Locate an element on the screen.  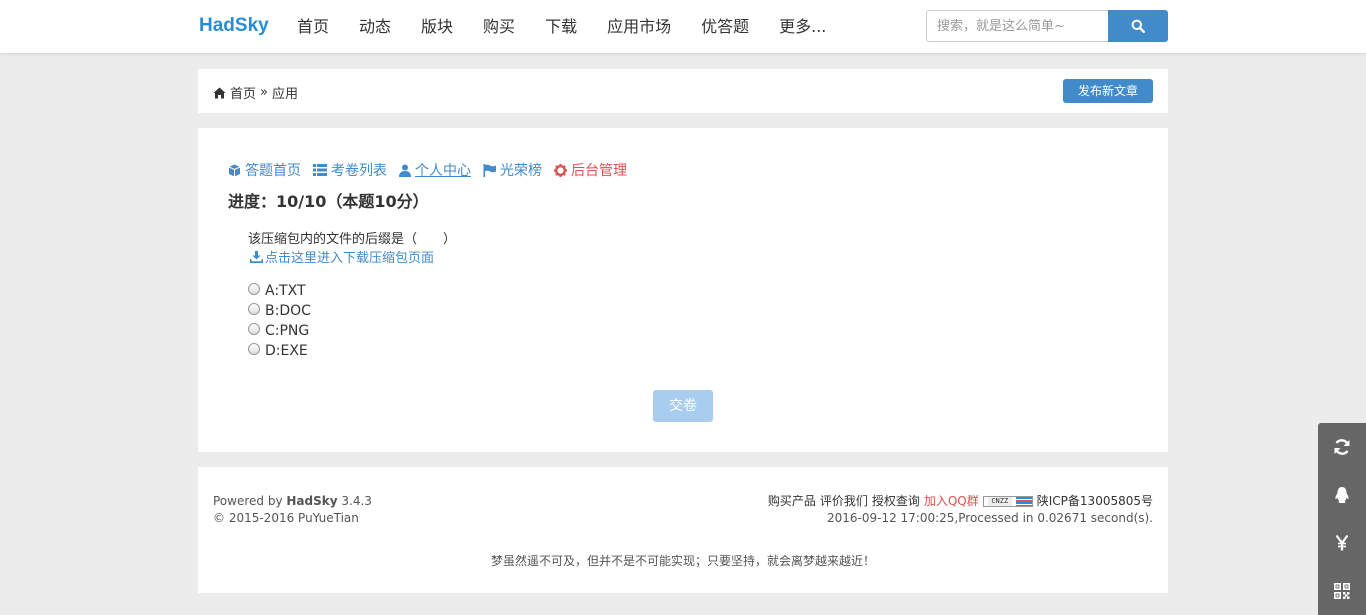
breadcrumb-home: 首页 is located at coordinates (243, 92).